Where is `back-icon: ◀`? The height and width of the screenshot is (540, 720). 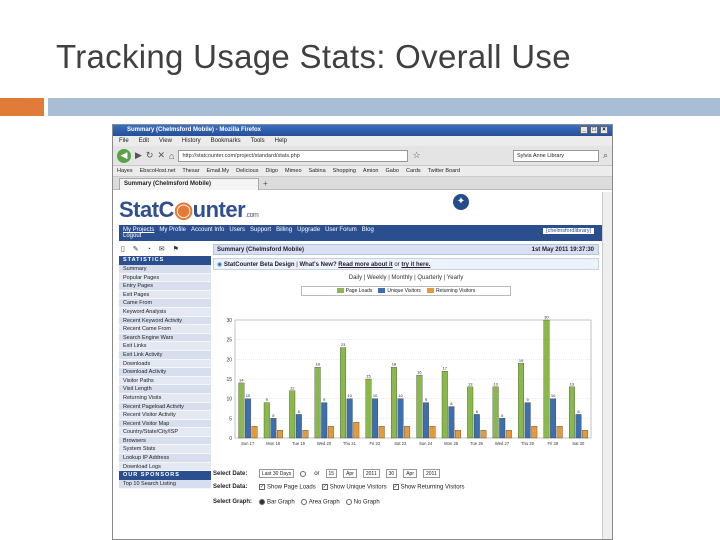 back-icon: ◀ is located at coordinates (124, 155).